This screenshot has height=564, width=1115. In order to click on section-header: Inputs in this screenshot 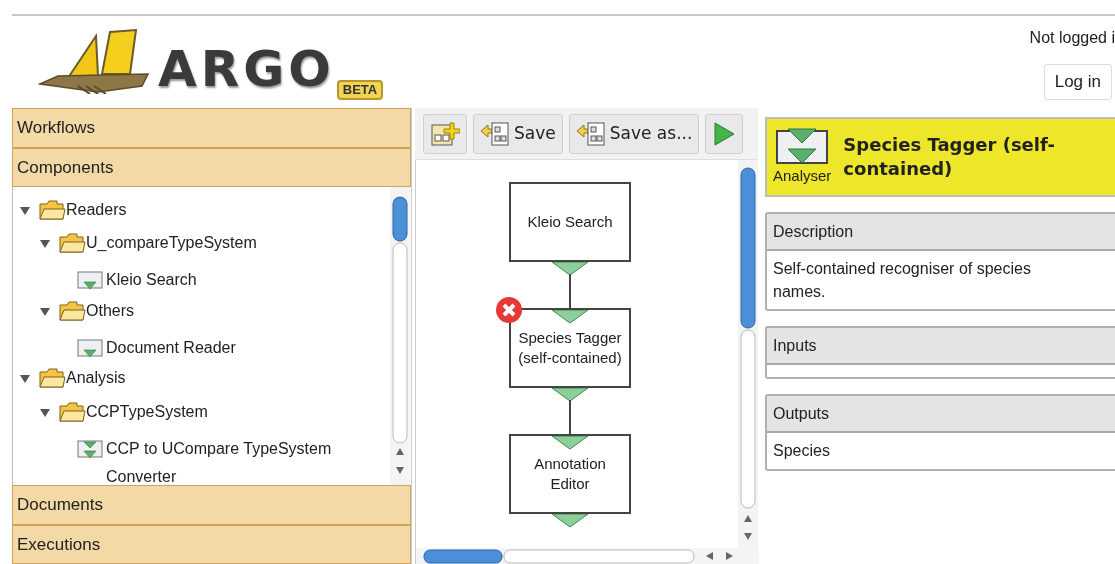, I will do `click(941, 347)`.